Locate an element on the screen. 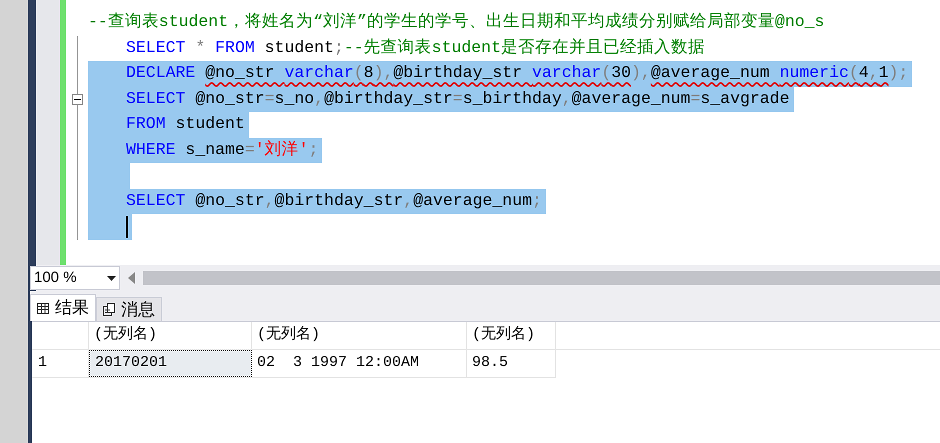 This screenshot has height=443, width=940. code-line: --查询表student，将姓名为“刘洋”的学生的学号、出生日期和平均成绩分别赋给局部变量@no_s is located at coordinates (456, 22).